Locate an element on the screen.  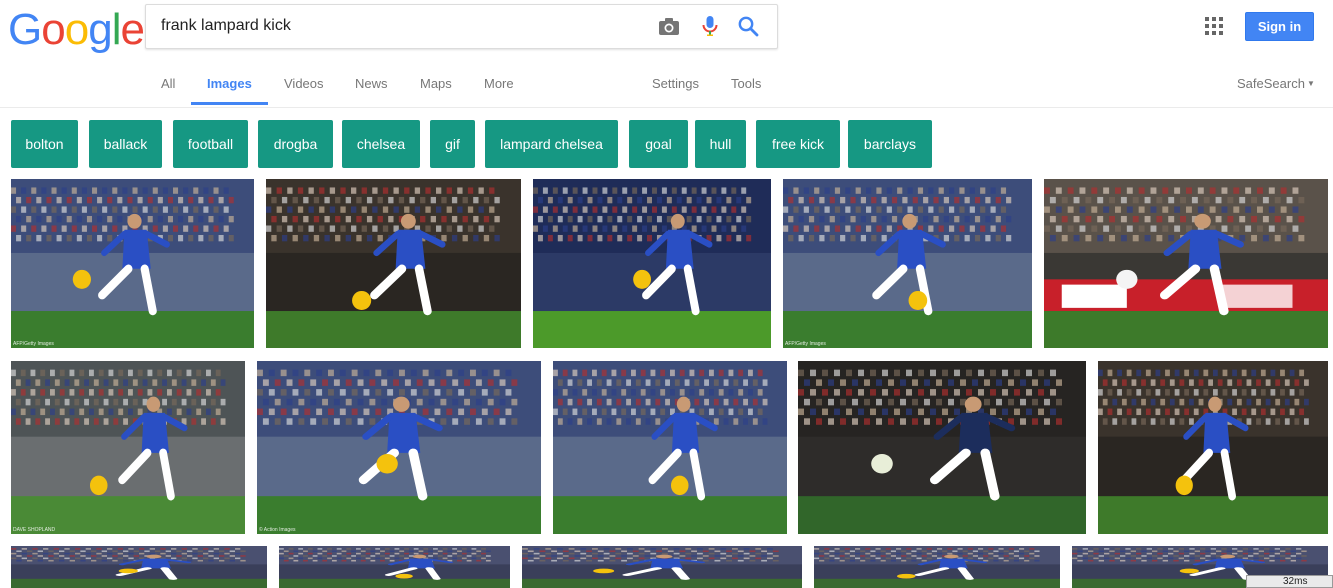
google-logo: Google is located at coordinates (76, 30).